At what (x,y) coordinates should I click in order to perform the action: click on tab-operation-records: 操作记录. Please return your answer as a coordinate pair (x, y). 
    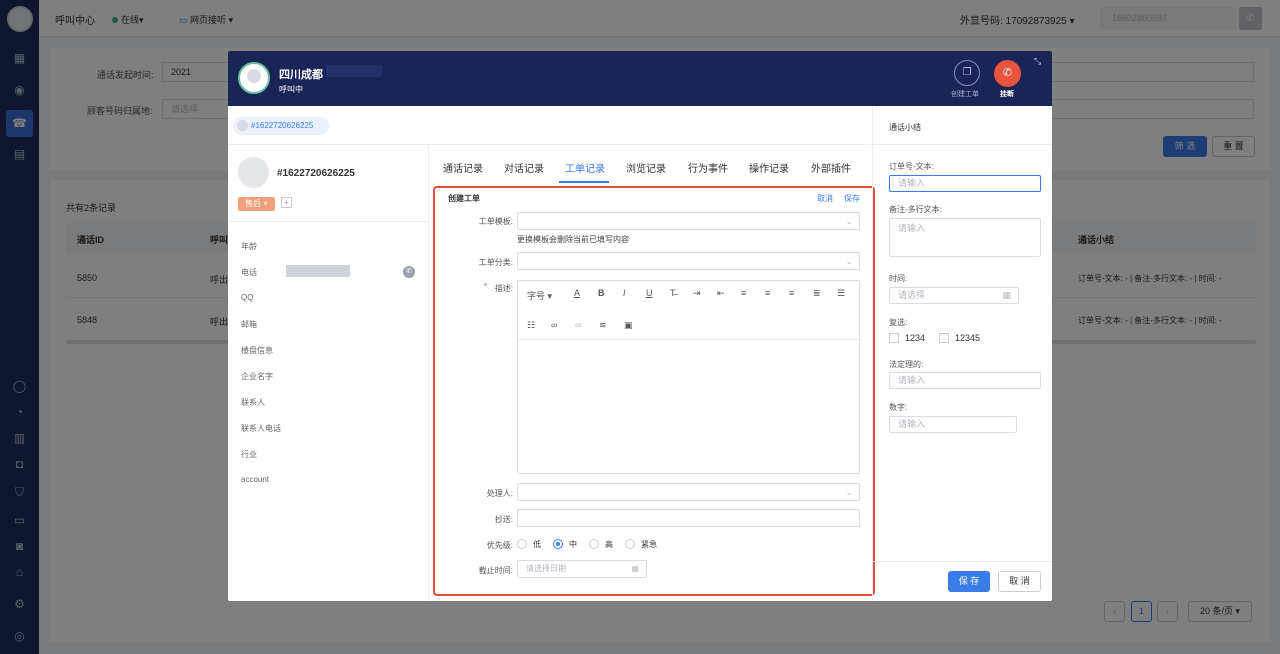
    Looking at the image, I should click on (769, 167).